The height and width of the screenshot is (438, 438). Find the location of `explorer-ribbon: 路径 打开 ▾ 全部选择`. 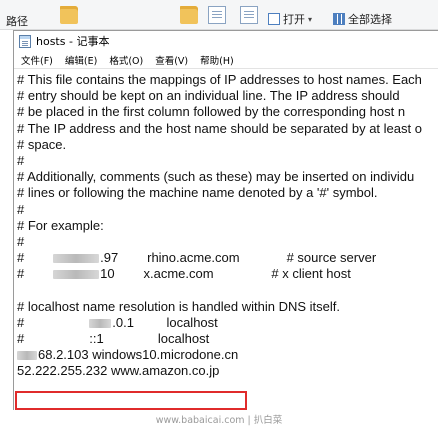

explorer-ribbon: 路径 打开 ▾ 全部选择 is located at coordinates (219, 15).